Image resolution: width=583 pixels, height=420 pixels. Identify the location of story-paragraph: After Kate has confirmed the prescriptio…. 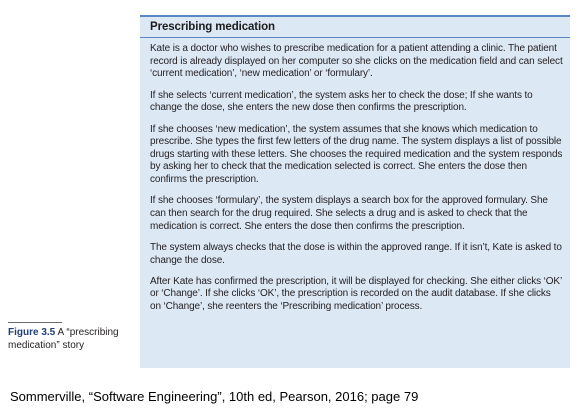
(356, 294).